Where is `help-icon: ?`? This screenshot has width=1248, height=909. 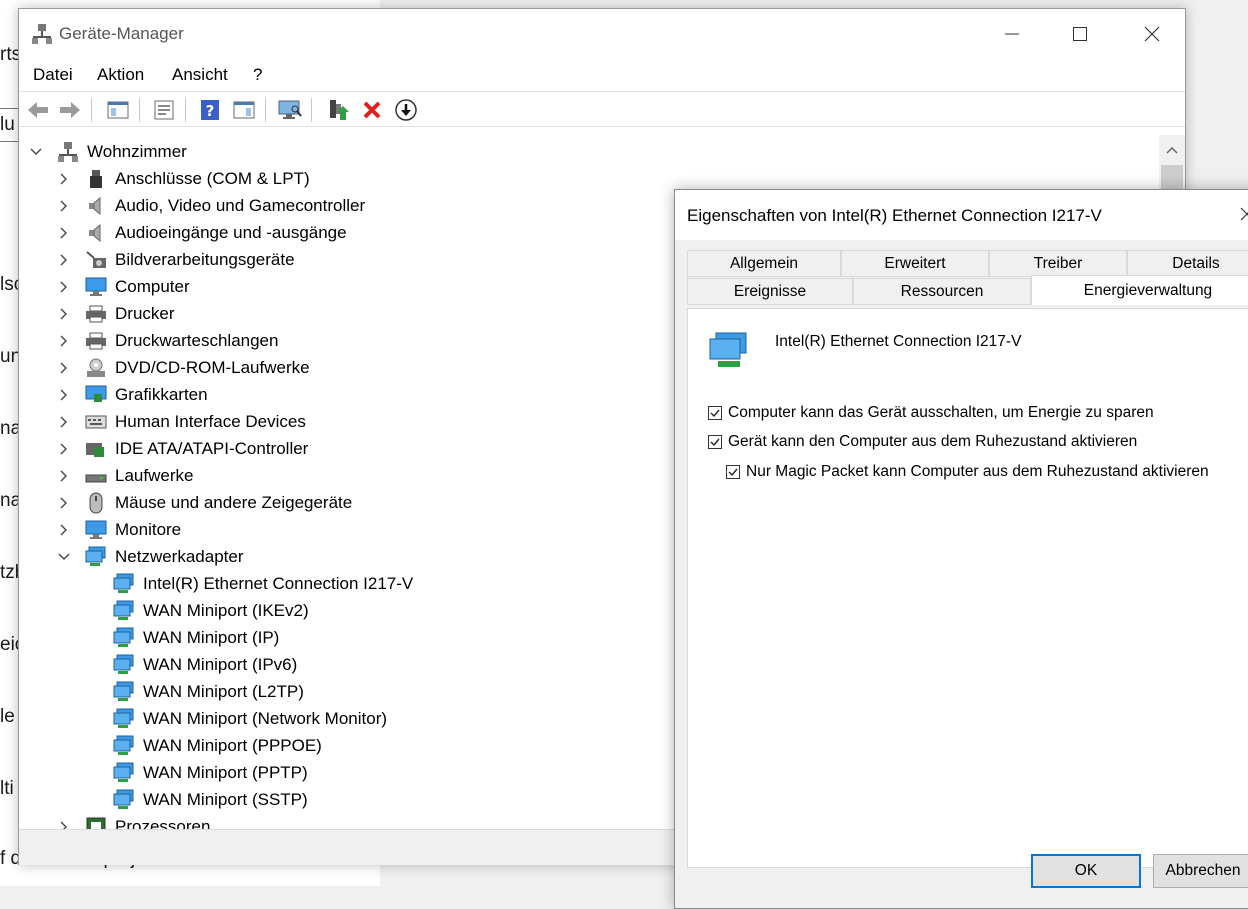 help-icon: ? is located at coordinates (210, 110).